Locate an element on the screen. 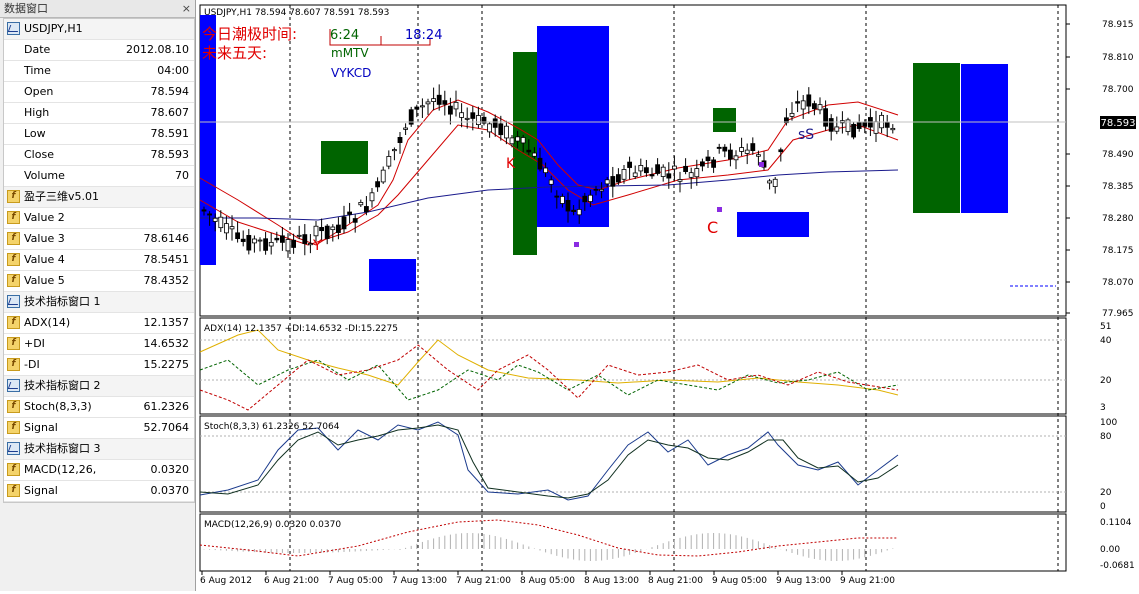 This screenshot has height=594, width=1139. row-value: 78.593 is located at coordinates (170, 154).